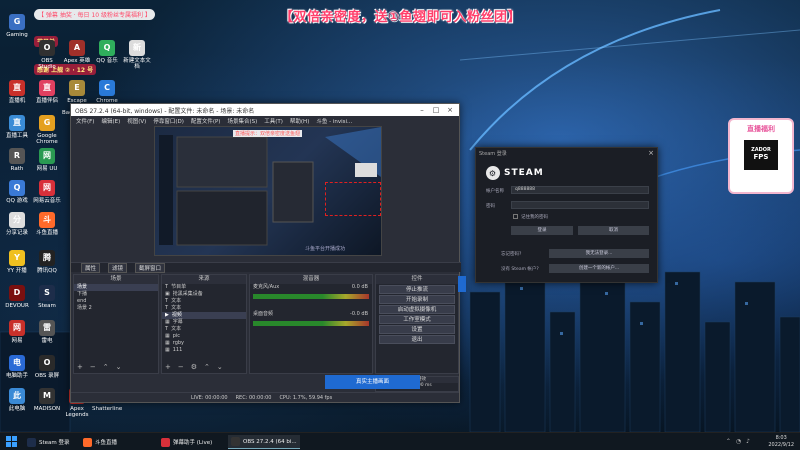 The width and height of the screenshot is (800, 450). Describe the element at coordinates (206, 121) in the screenshot. I see `menu-profile: 配置文件(P)` at that location.